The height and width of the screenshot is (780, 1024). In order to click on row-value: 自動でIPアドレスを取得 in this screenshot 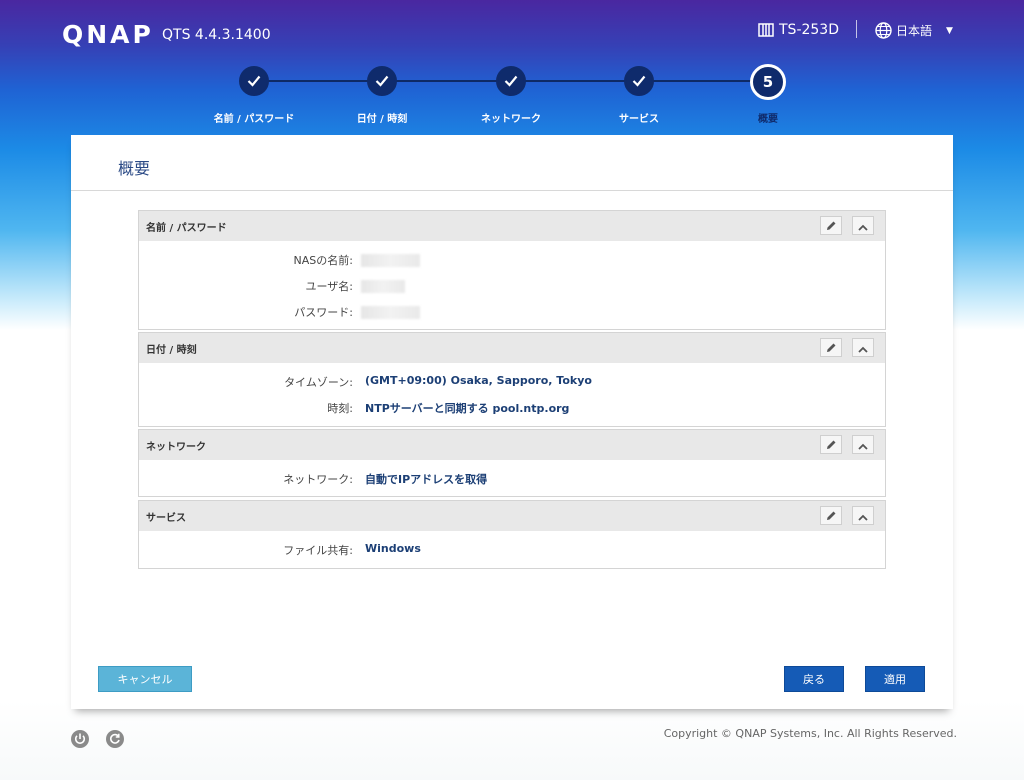, I will do `click(426, 479)`.